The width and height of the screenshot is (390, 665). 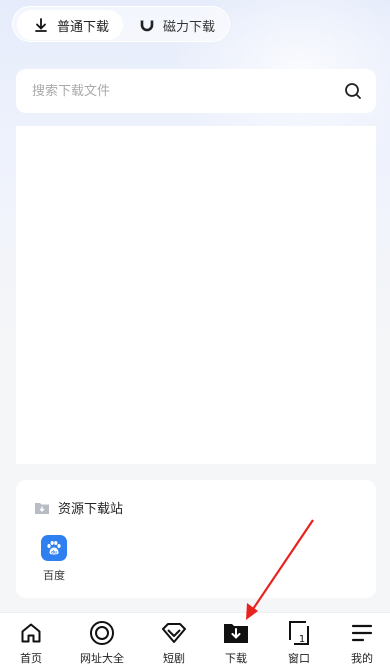 What do you see at coordinates (174, 633) in the screenshot?
I see `diamond-icon` at bounding box center [174, 633].